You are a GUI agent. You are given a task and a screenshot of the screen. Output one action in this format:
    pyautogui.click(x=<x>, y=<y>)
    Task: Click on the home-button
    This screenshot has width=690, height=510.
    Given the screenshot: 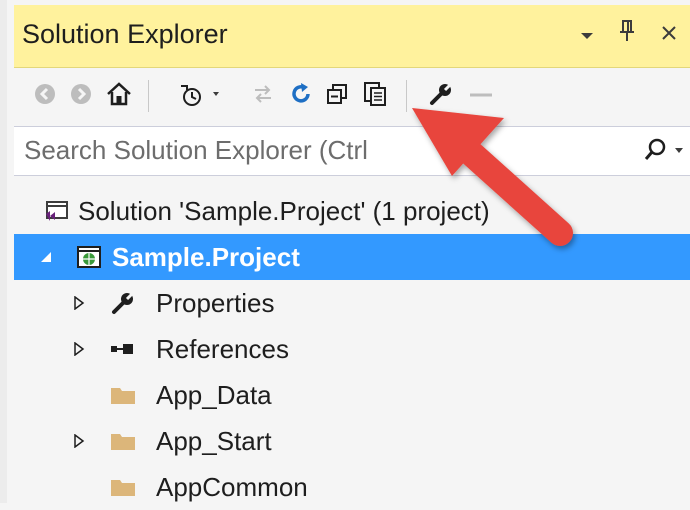 What is the action you would take?
    pyautogui.click(x=119, y=96)
    